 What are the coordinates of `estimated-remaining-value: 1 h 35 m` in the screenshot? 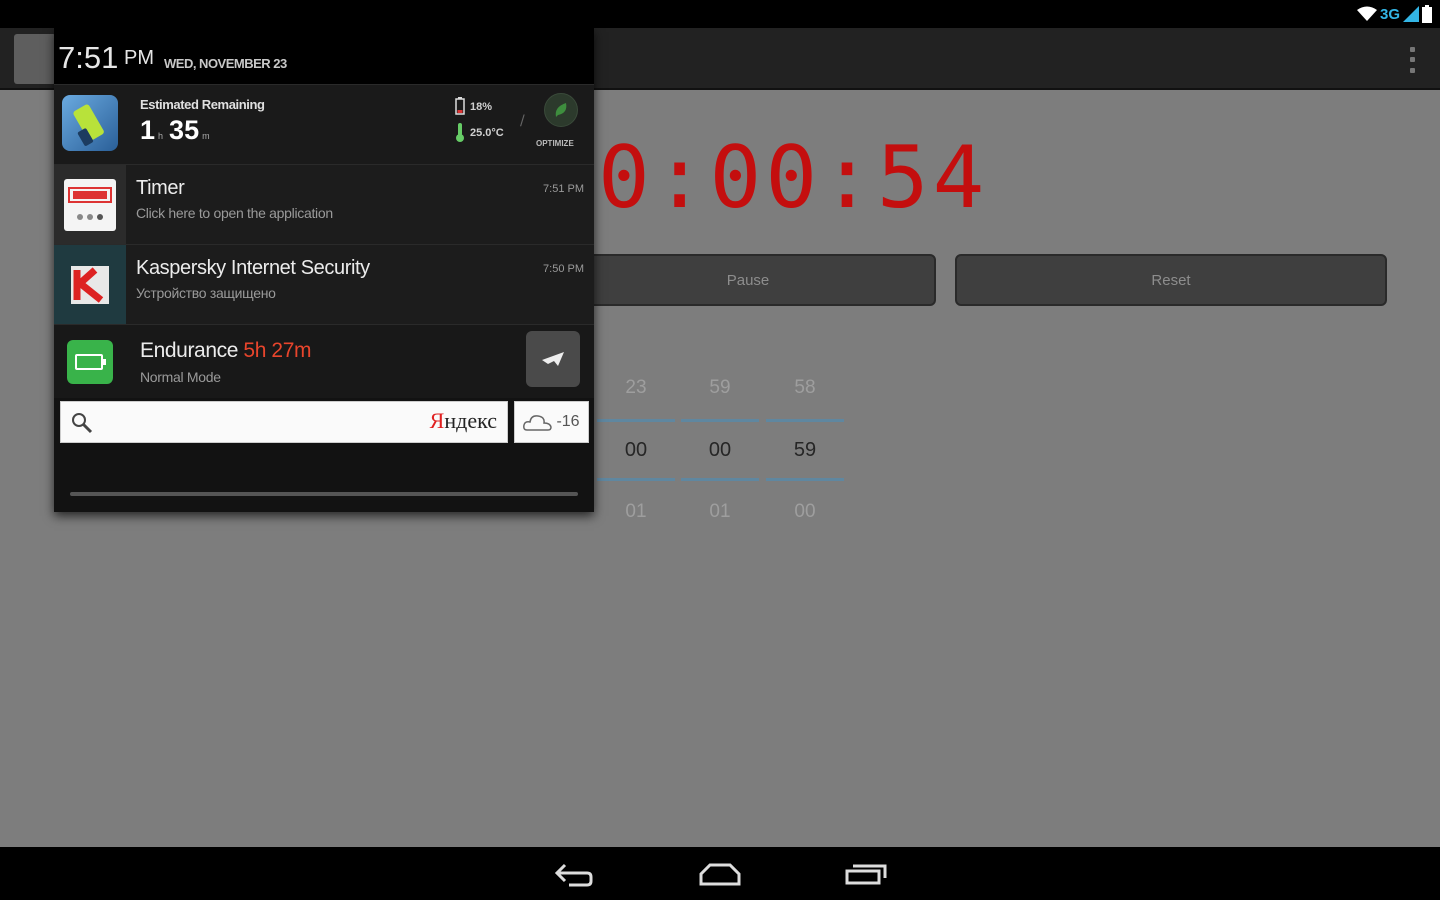 It's located at (175, 130).